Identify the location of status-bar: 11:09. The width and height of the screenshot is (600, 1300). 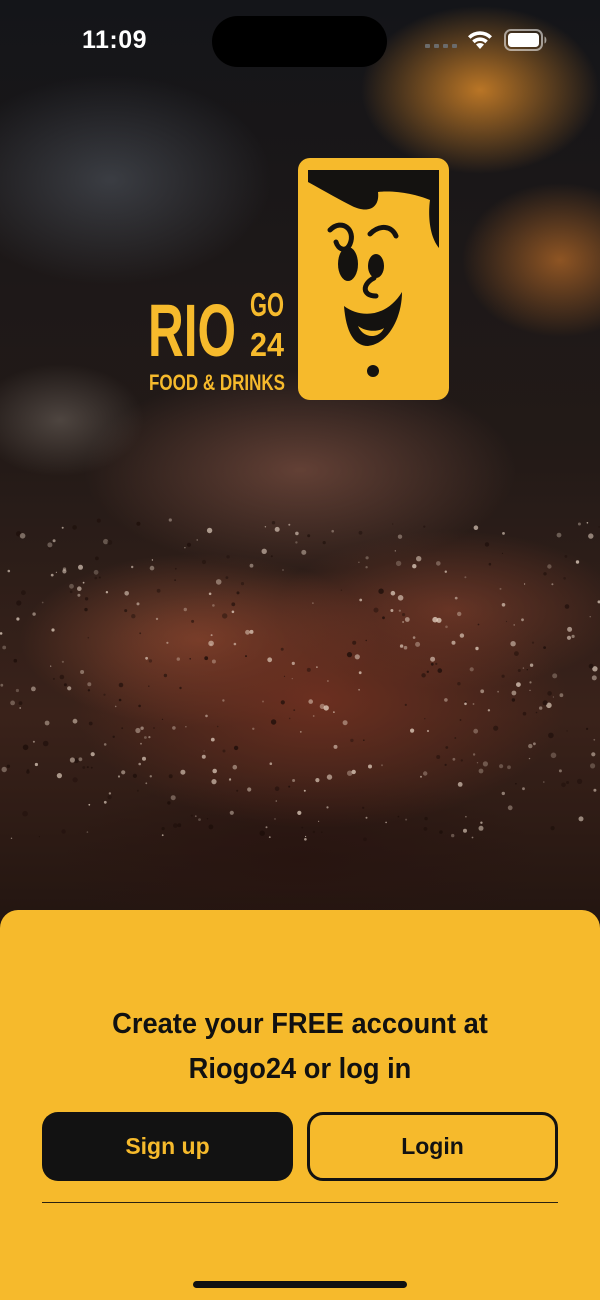
(300, 42).